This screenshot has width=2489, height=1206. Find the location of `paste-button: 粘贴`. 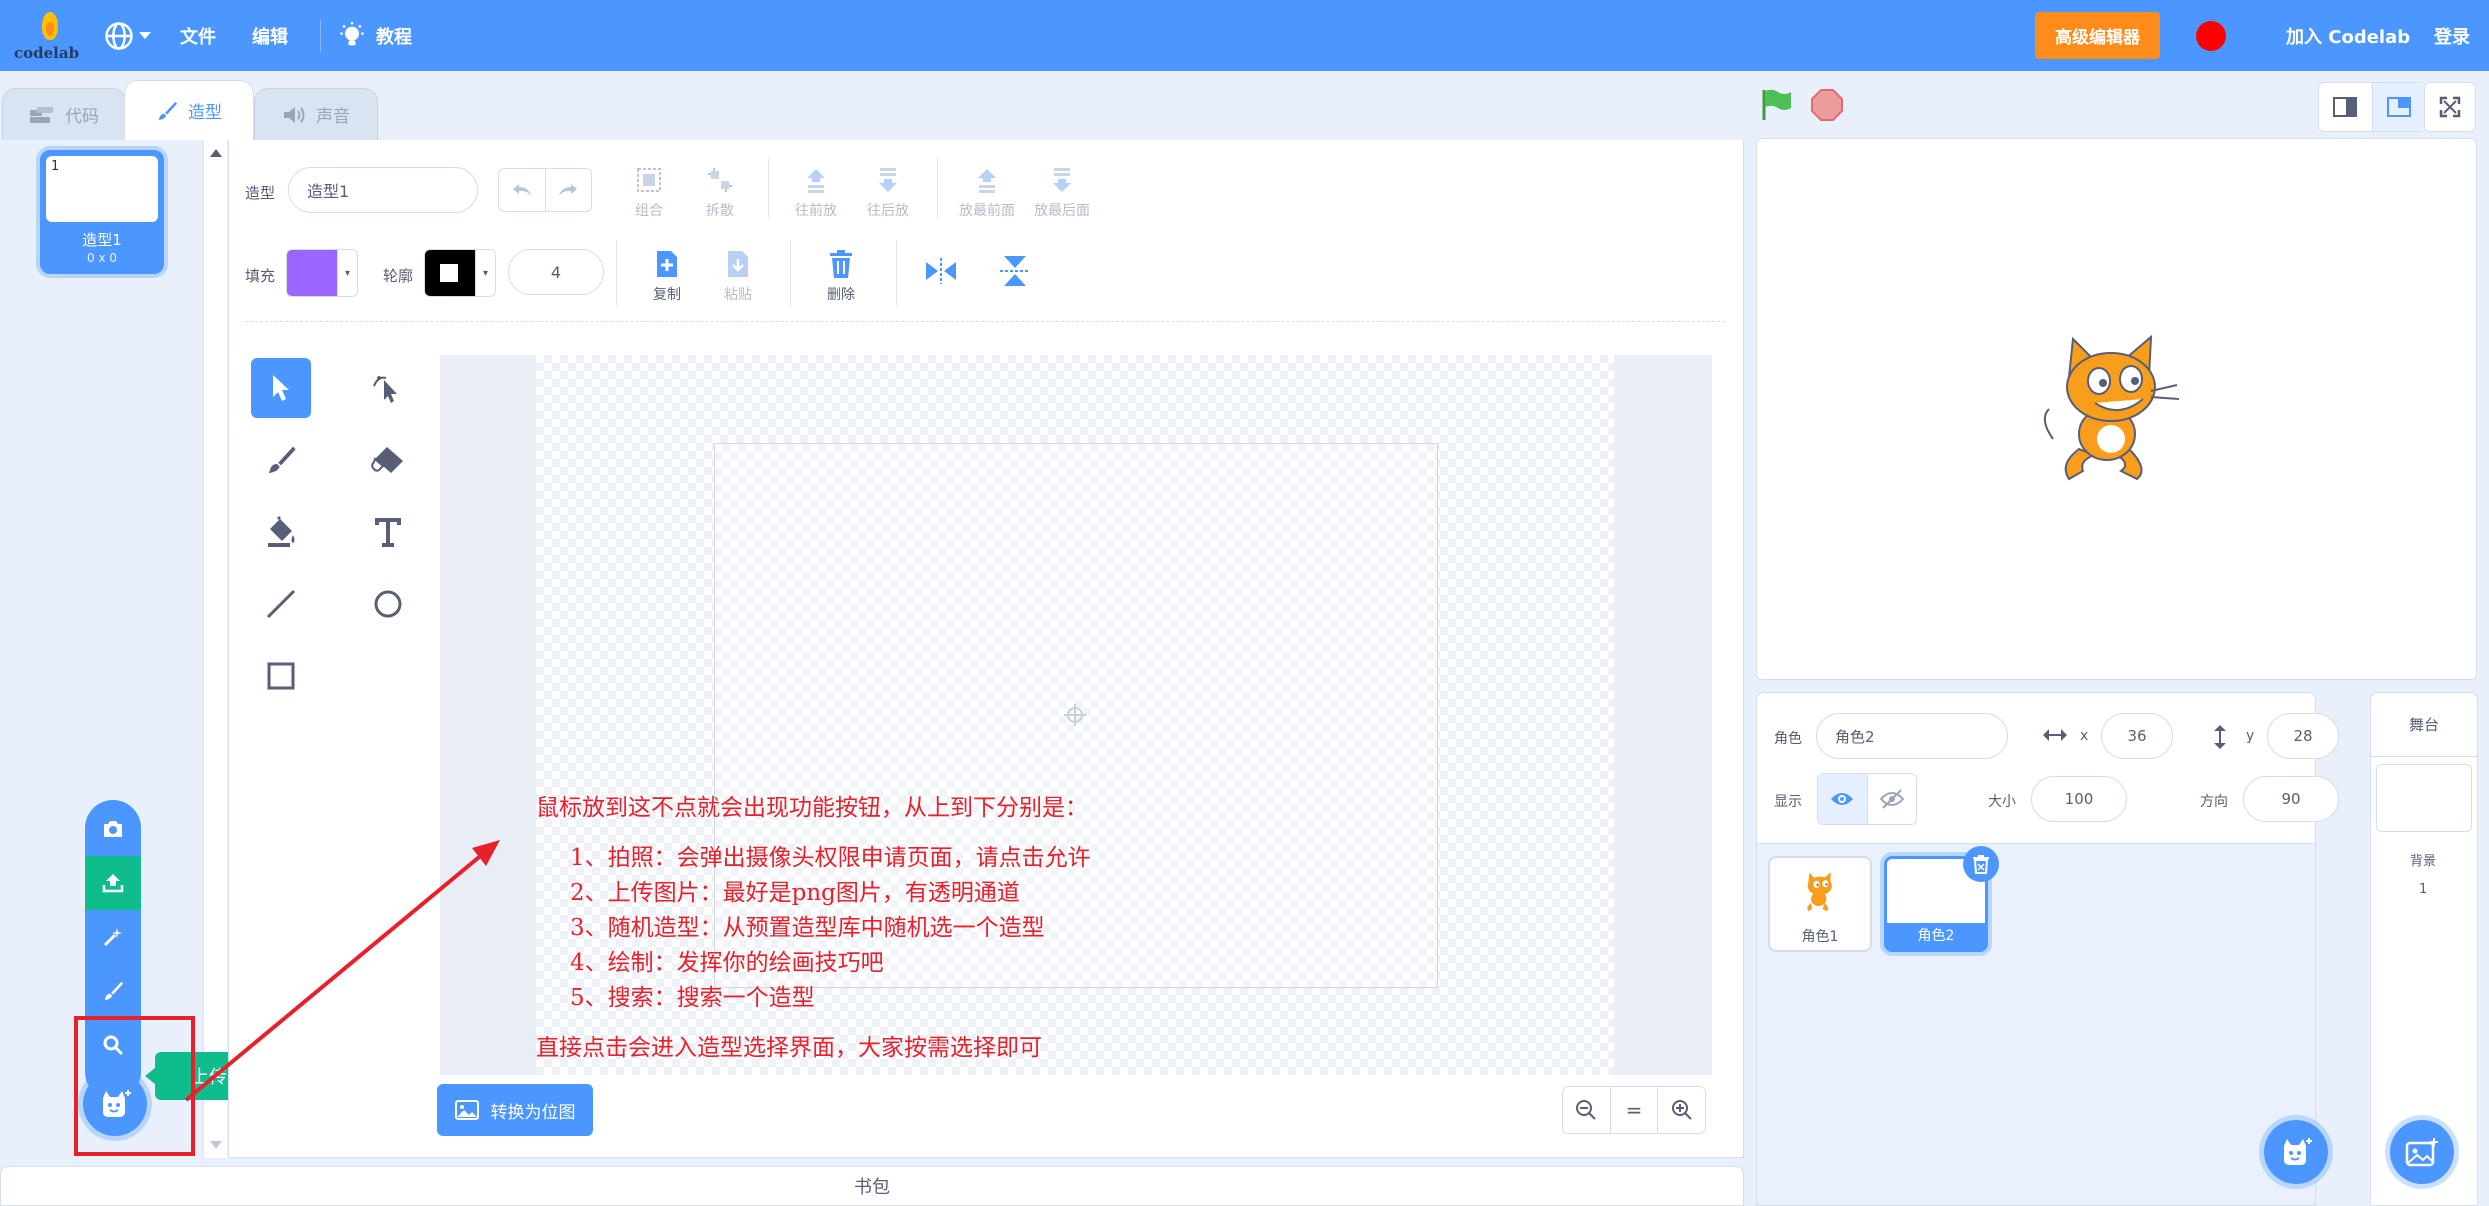

paste-button: 粘贴 is located at coordinates (738, 274).